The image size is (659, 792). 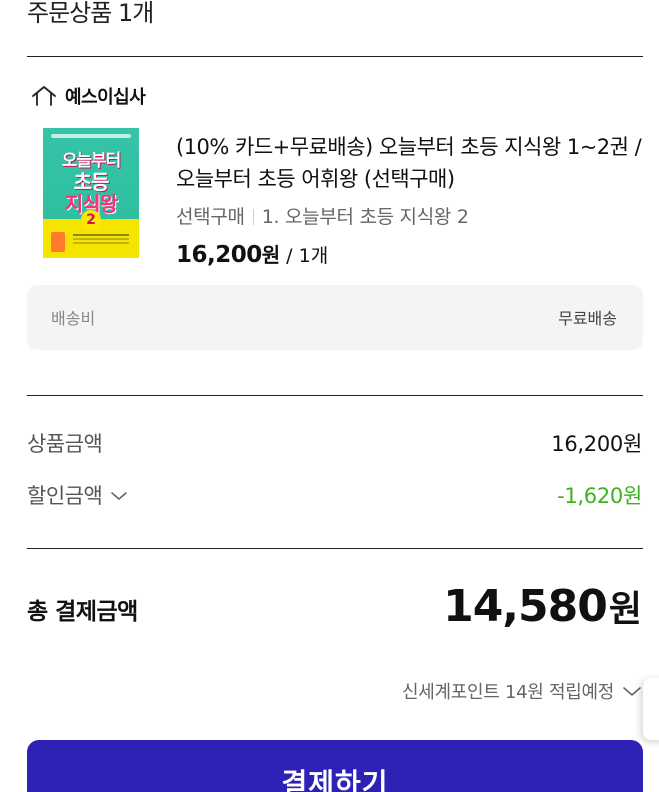 I want to click on discount-toggle: 할인금액, so click(x=77, y=495).